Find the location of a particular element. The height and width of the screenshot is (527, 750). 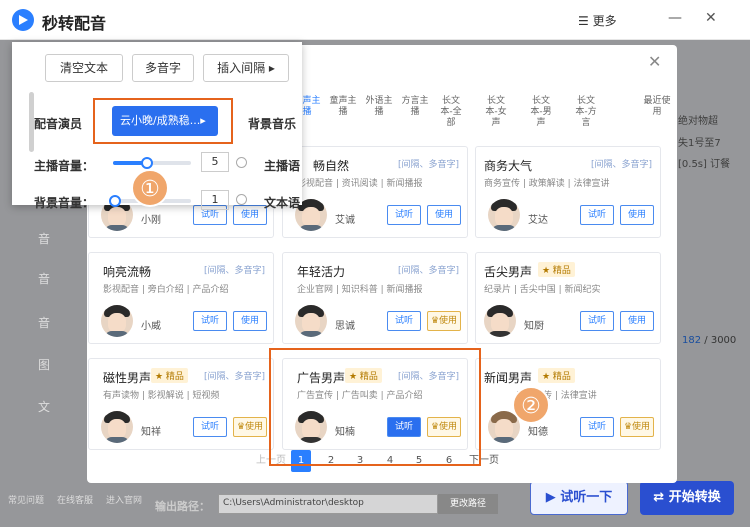

voice-tags: 商务宣传 | 政策解读 | 法律宣讲 is located at coordinates (547, 184).